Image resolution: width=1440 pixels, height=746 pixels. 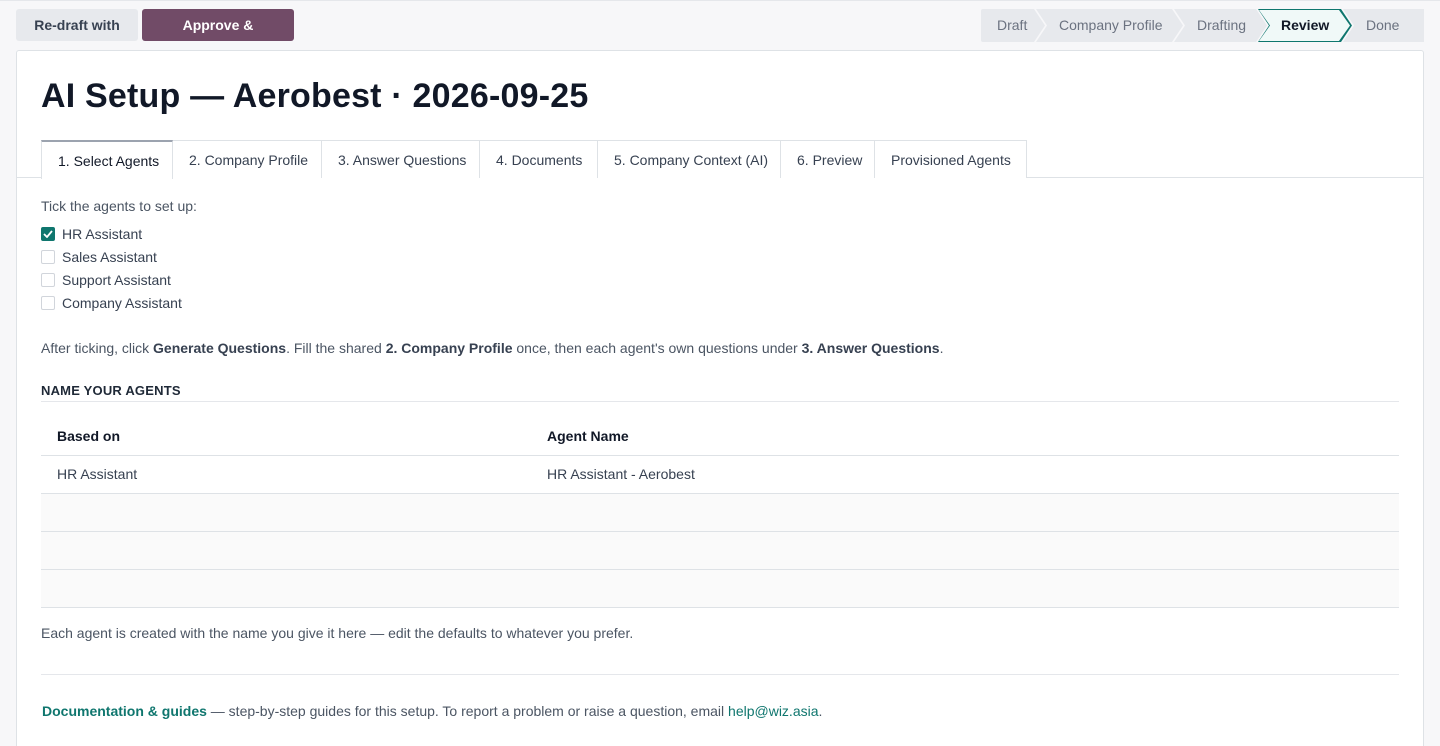 I want to click on agents-hint: Tick the agents to set up:, so click(x=119, y=206).